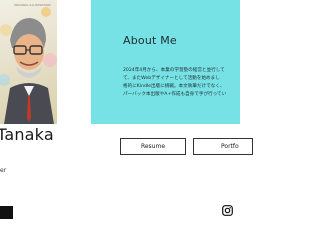  I want to click on about-line: て、またWebデザイナーとして活動を始めまし, so click(171, 78).